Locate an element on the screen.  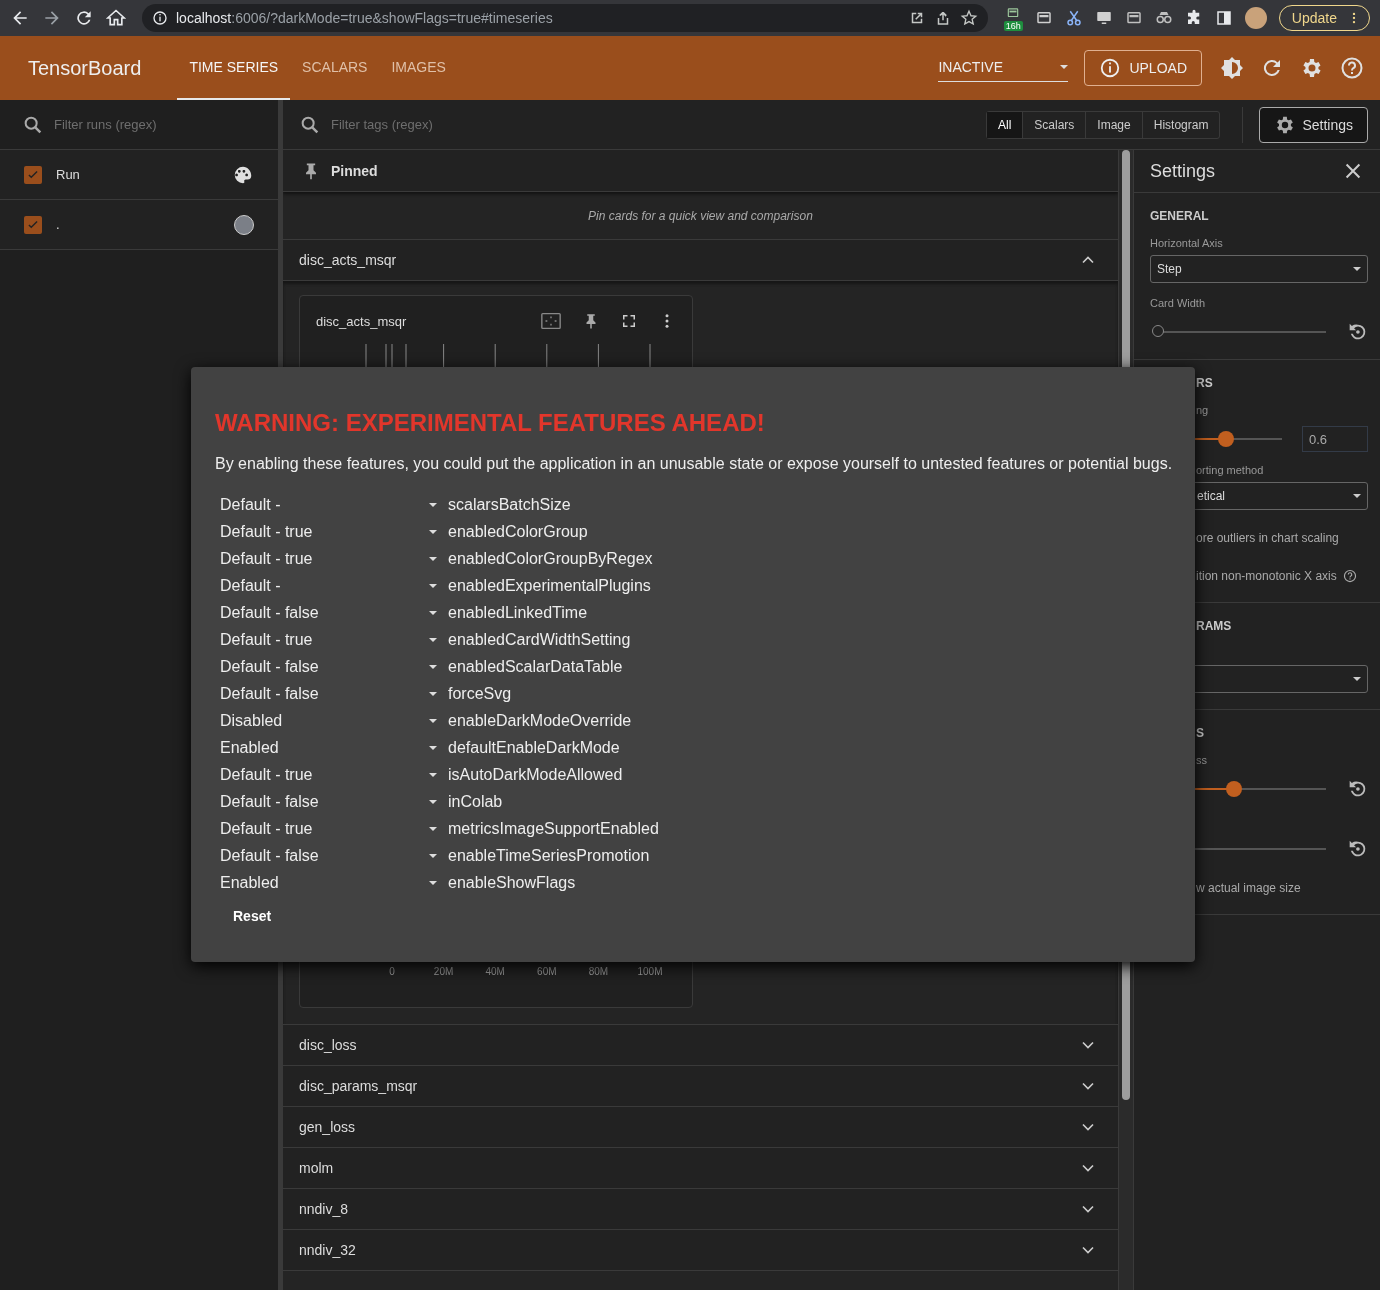
flag-dropdown: Disabled is located at coordinates (326, 720).